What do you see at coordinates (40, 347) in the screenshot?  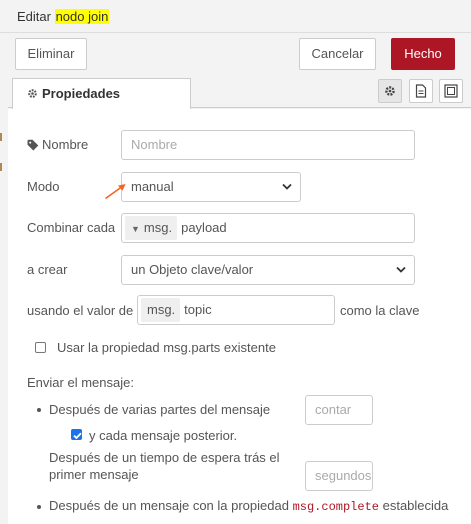 I see `use-parts-checkbox` at bounding box center [40, 347].